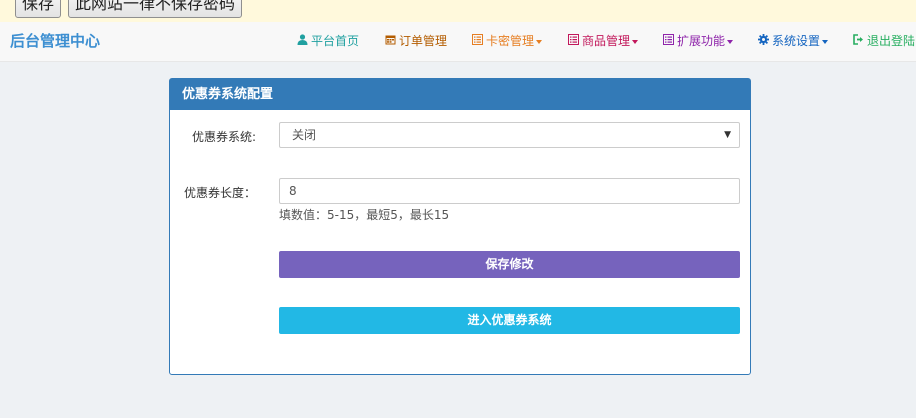 The width and height of the screenshot is (916, 418). I want to click on save-button: 保存修改, so click(509, 264).